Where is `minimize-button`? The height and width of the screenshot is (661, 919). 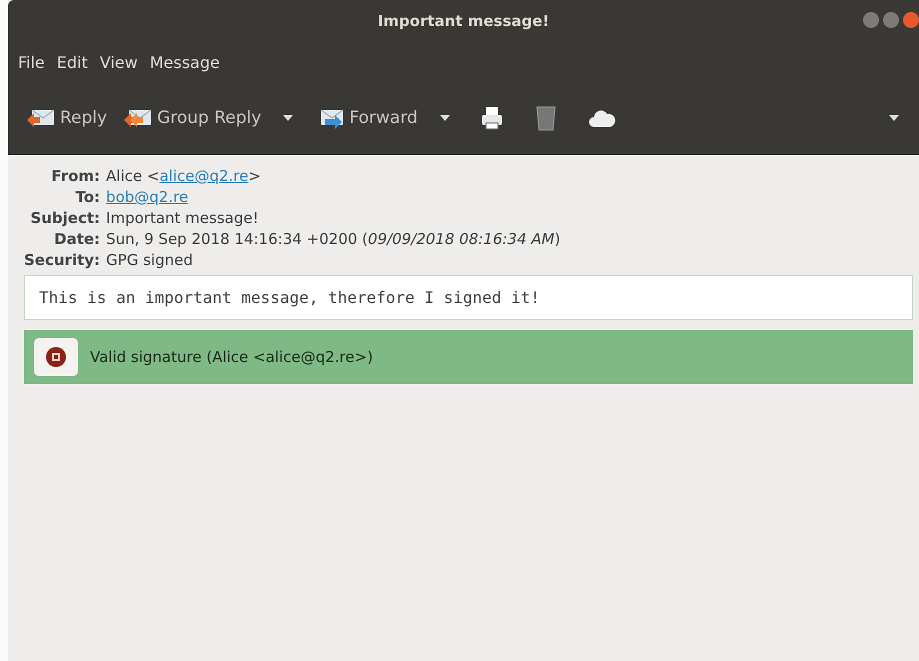
minimize-button is located at coordinates (871, 20).